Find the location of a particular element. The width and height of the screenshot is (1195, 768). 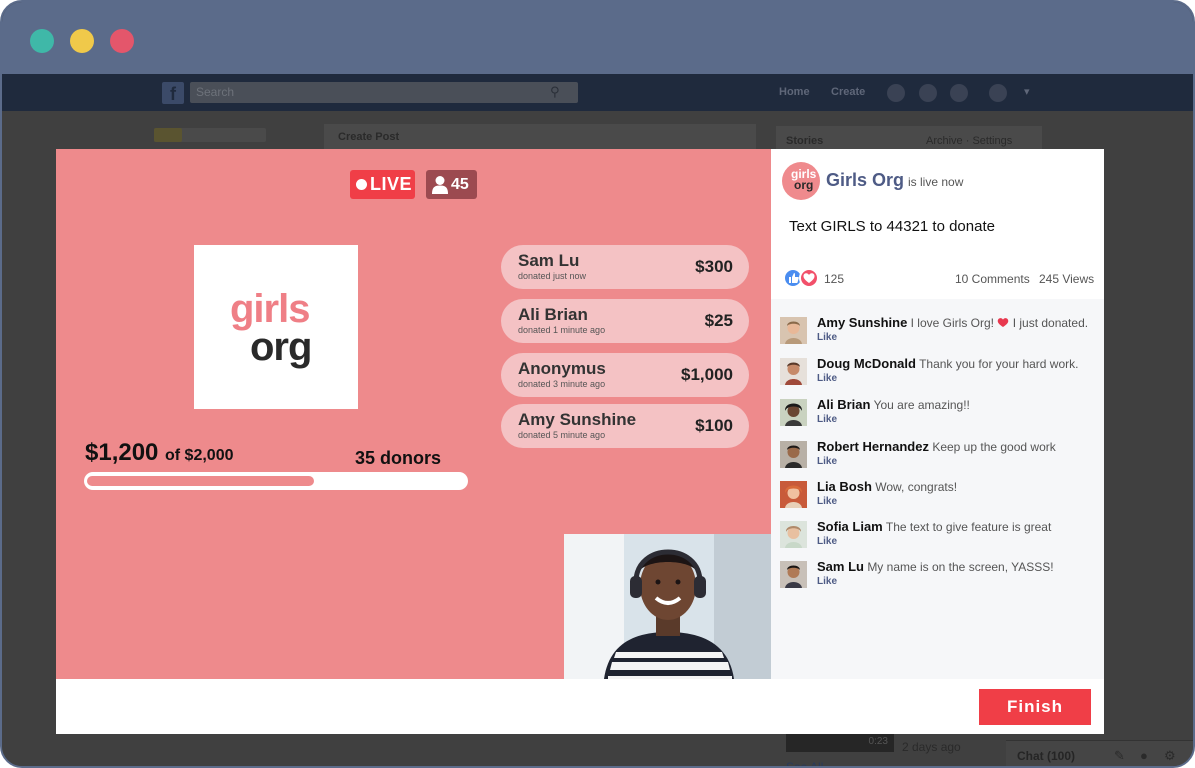

page-name-link: Girls Org is located at coordinates (865, 180).